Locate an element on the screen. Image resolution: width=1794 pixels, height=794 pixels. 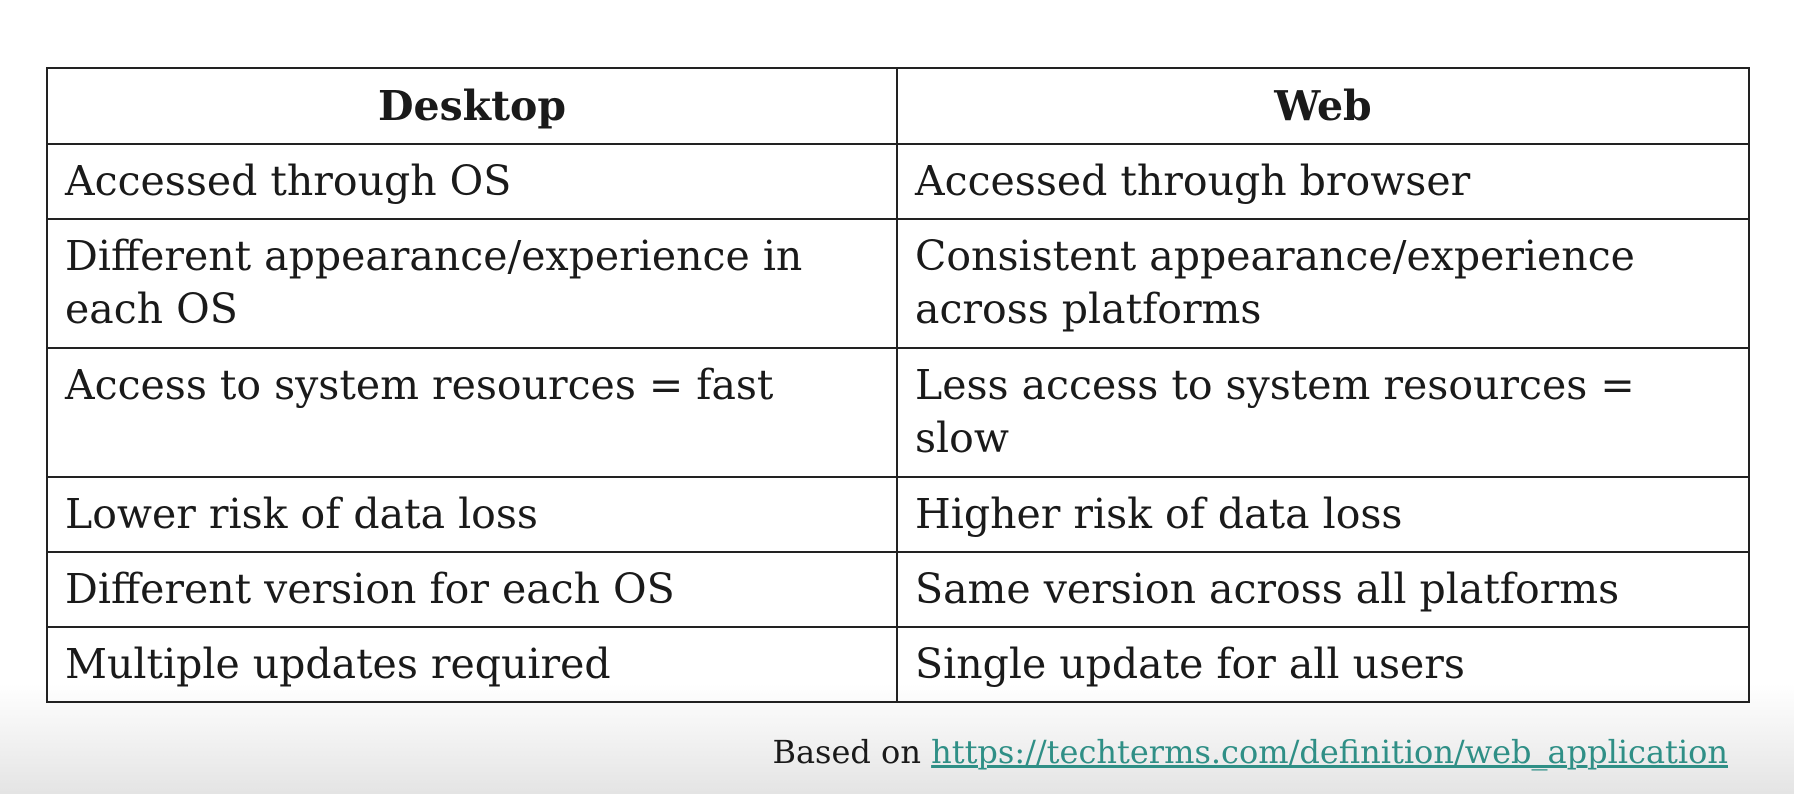
header-desktop: Desktop is located at coordinates (472, 106).